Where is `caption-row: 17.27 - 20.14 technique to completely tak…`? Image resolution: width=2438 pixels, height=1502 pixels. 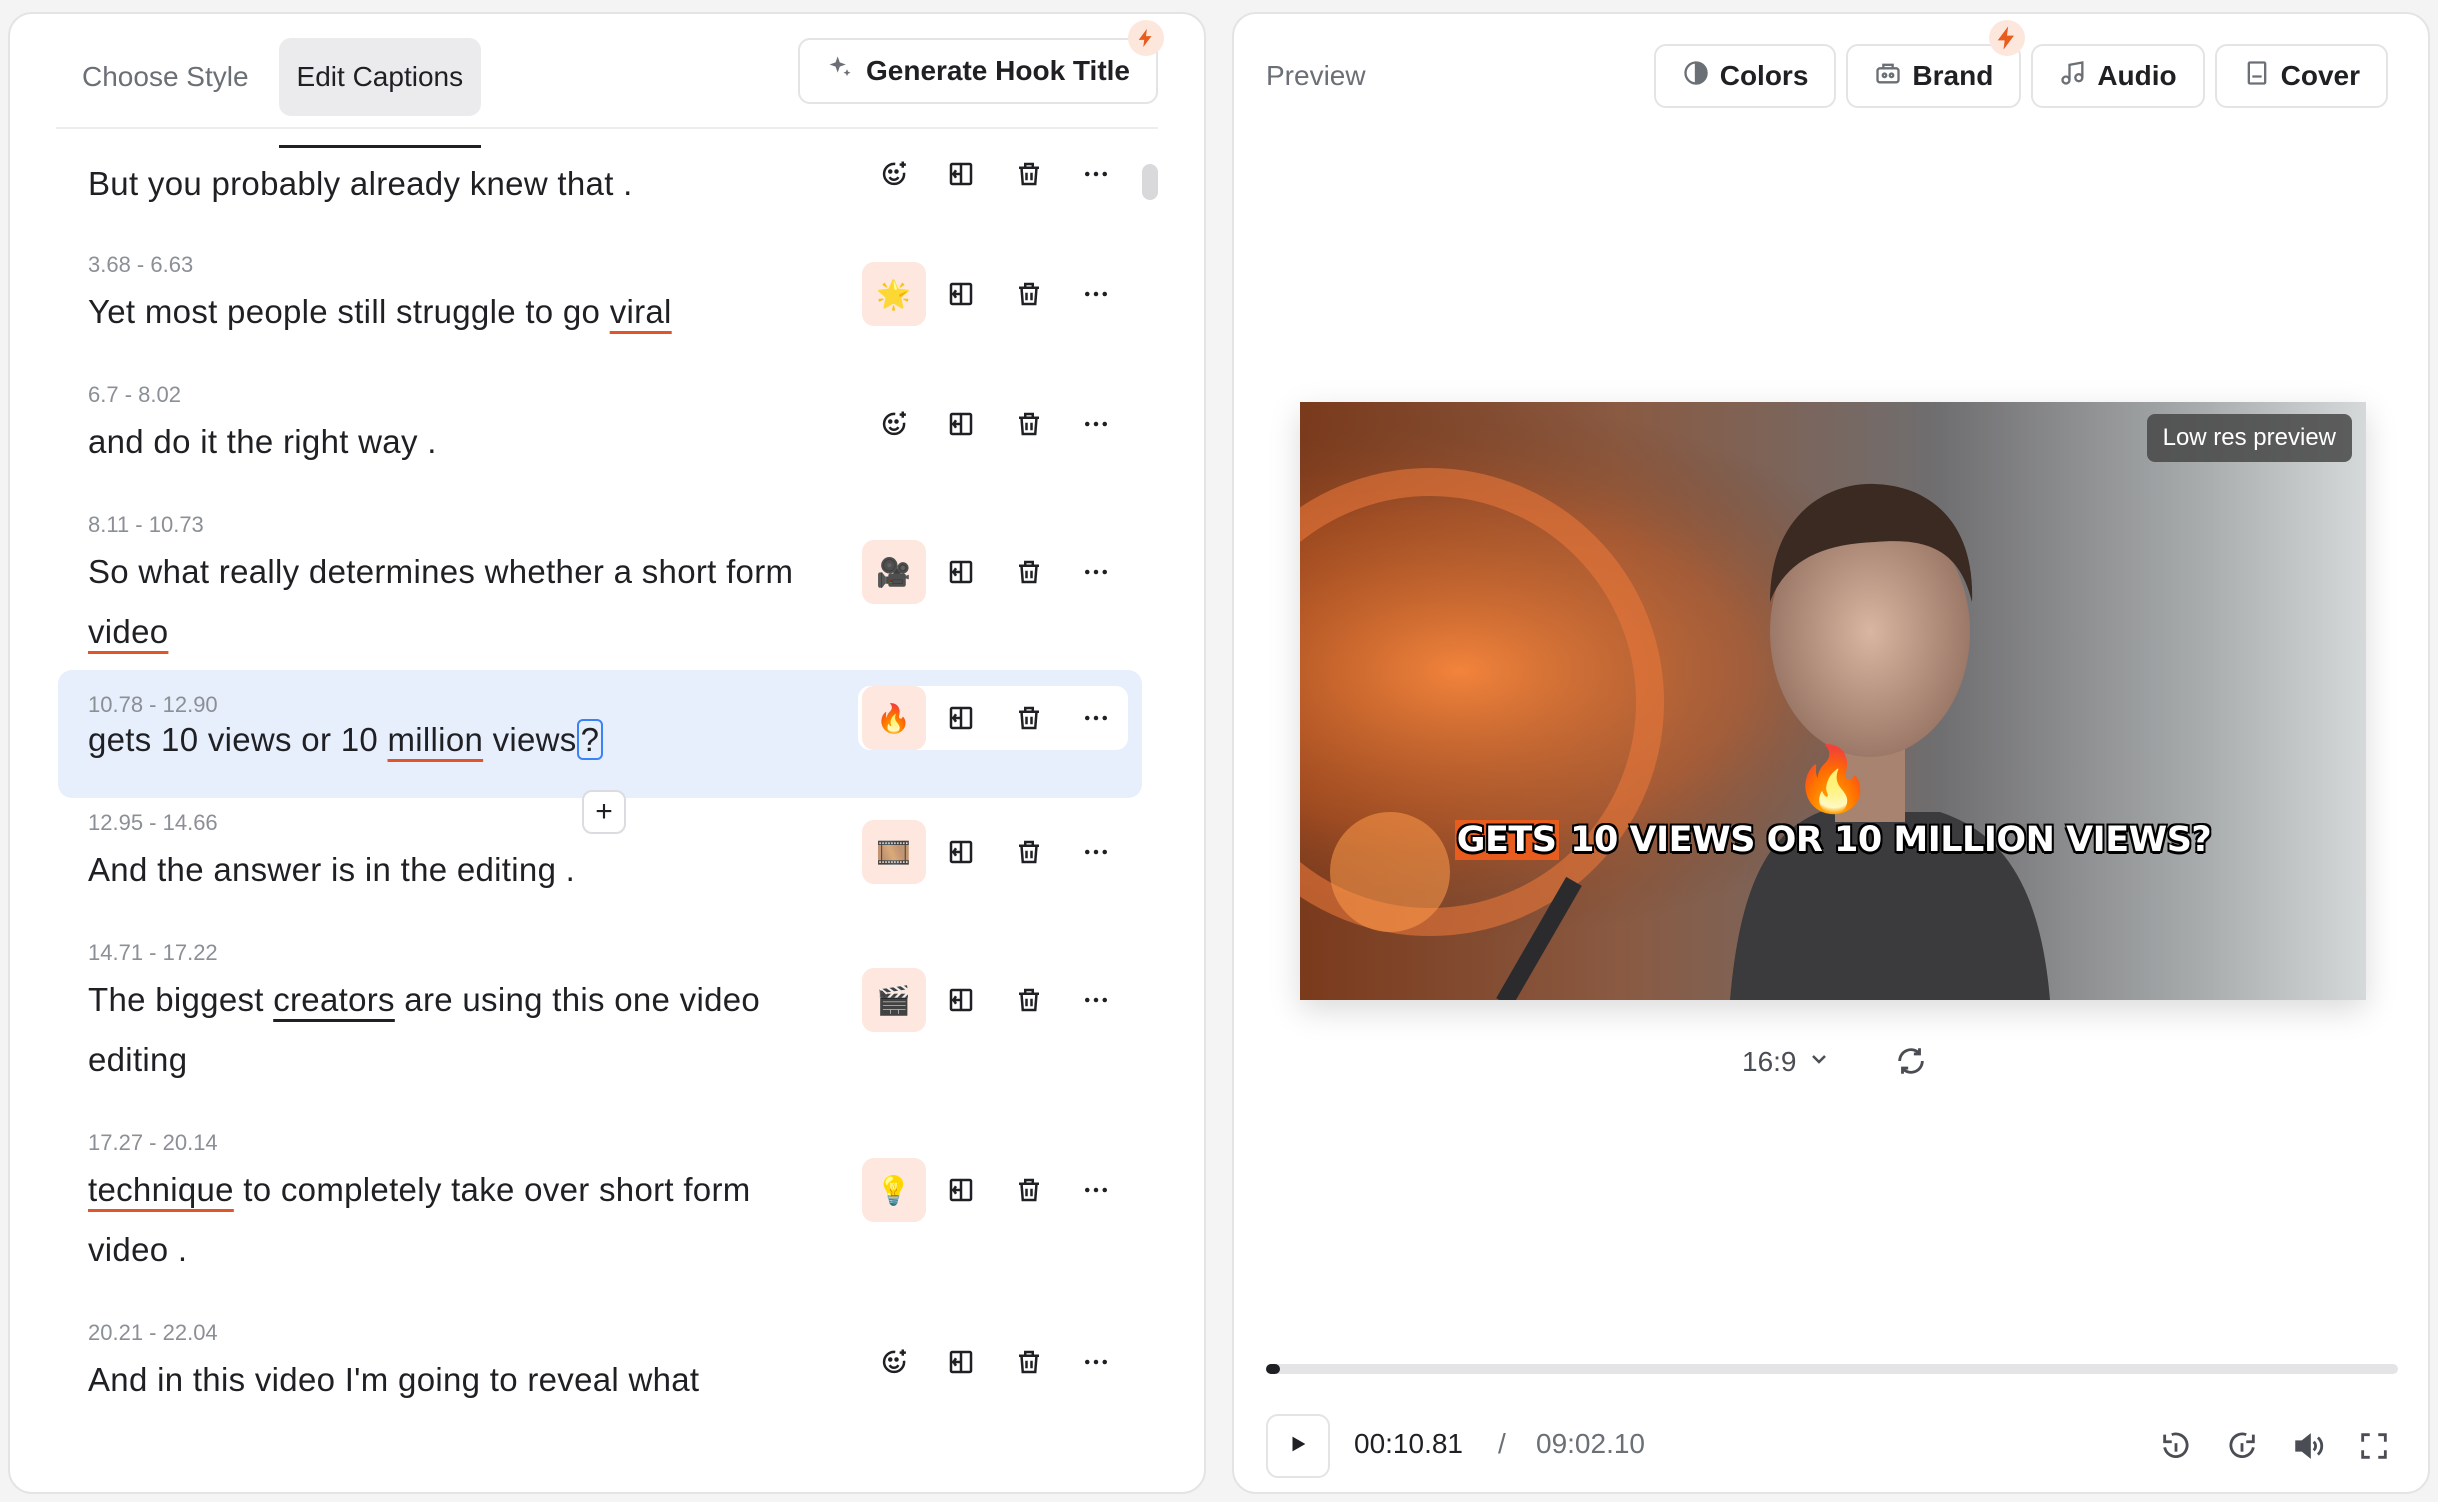 caption-row: 17.27 - 20.14 technique to completely tak… is located at coordinates (600, 1205).